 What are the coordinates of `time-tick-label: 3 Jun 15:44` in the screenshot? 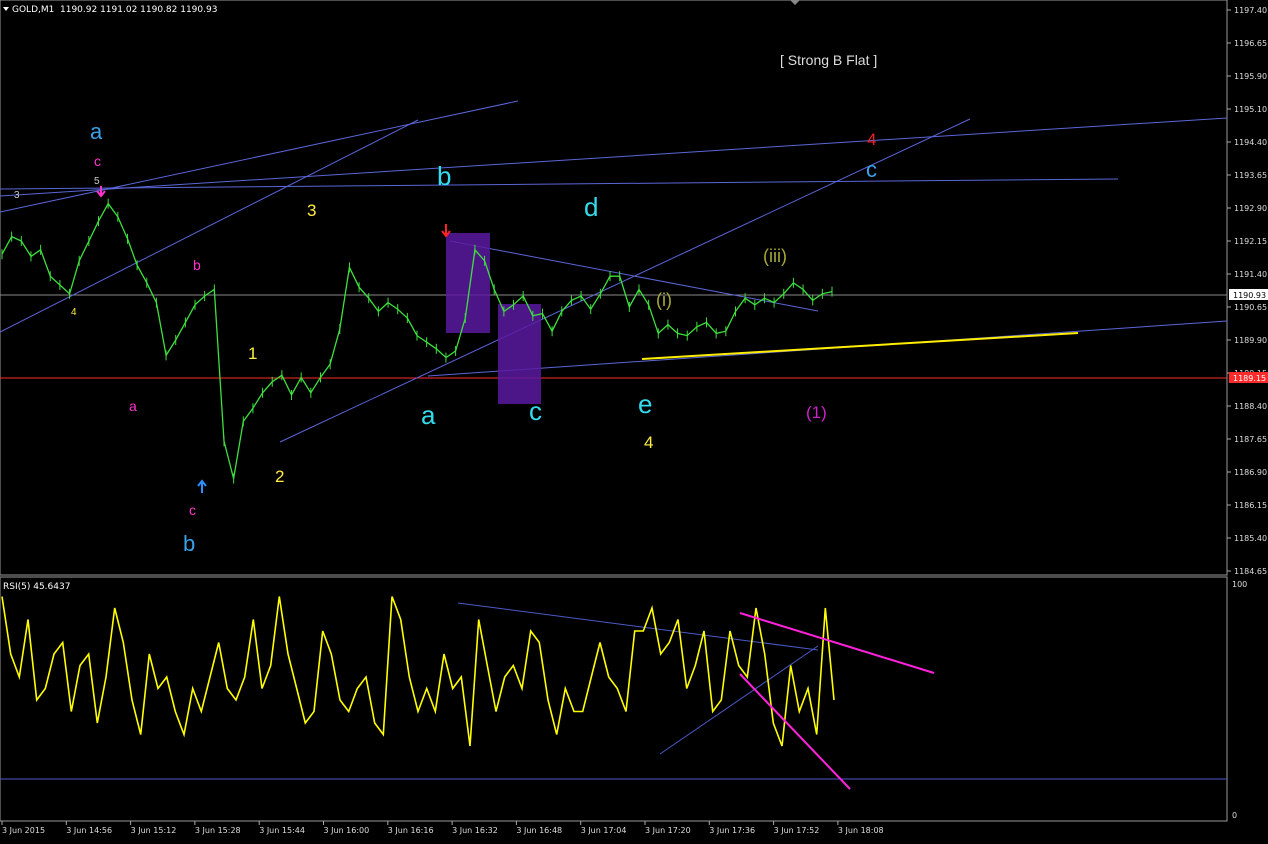 It's located at (282, 830).